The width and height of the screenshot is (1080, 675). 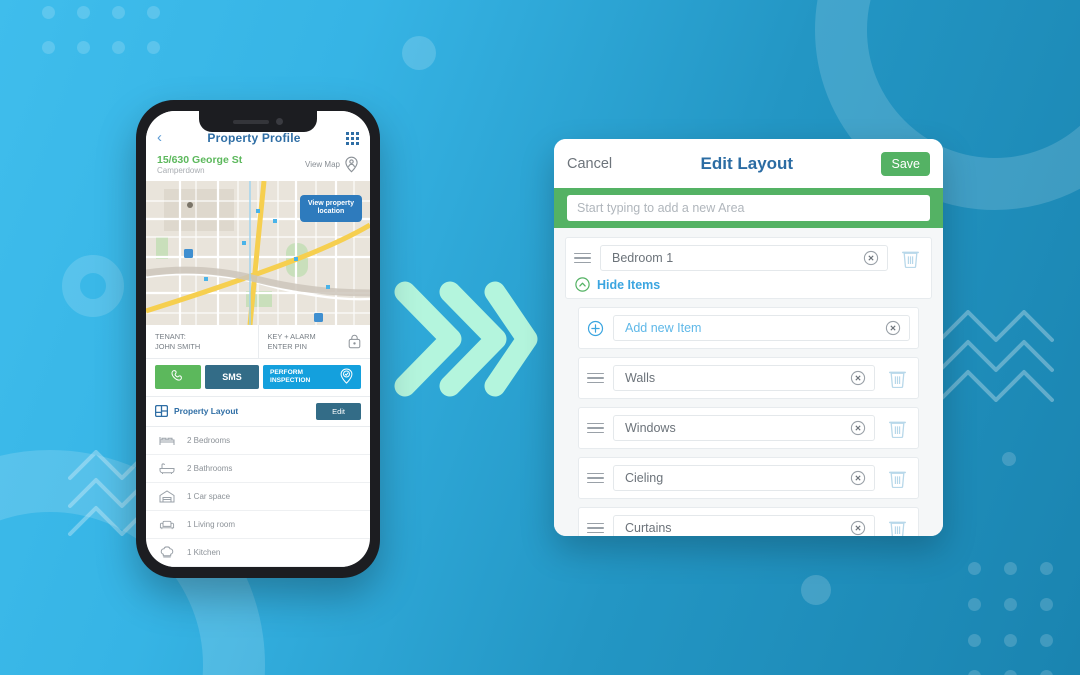 I want to click on map-button-line2: location, so click(x=331, y=212).